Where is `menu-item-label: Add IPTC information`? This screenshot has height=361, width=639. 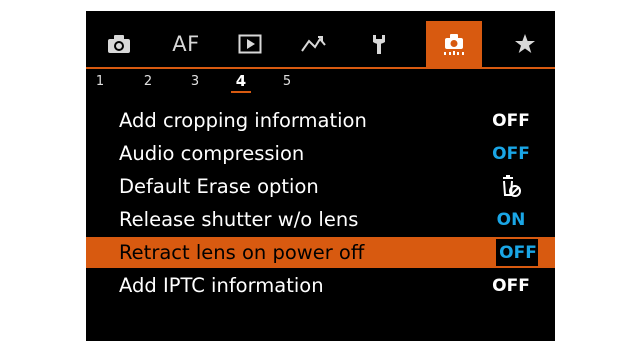
menu-item-label: Add IPTC information is located at coordinates (221, 285).